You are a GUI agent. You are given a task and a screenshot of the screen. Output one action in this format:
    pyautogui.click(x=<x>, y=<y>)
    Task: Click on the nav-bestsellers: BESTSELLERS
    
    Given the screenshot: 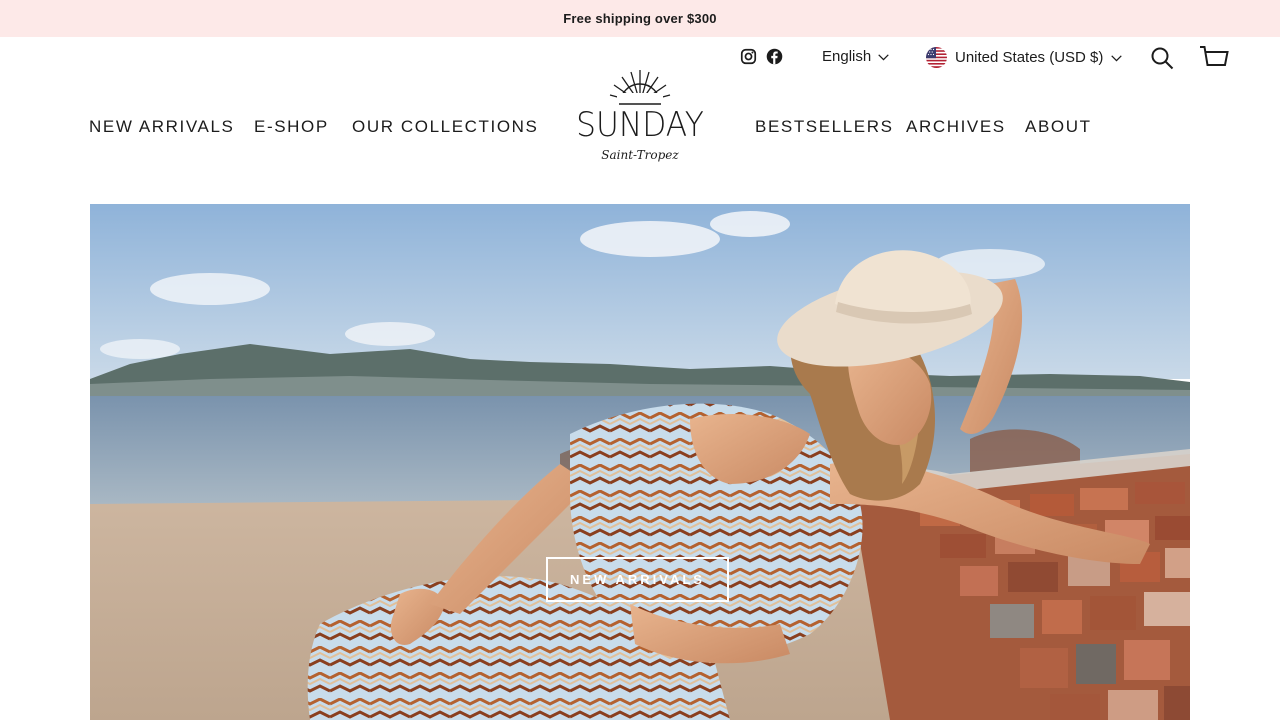 What is the action you would take?
    pyautogui.click(x=824, y=127)
    